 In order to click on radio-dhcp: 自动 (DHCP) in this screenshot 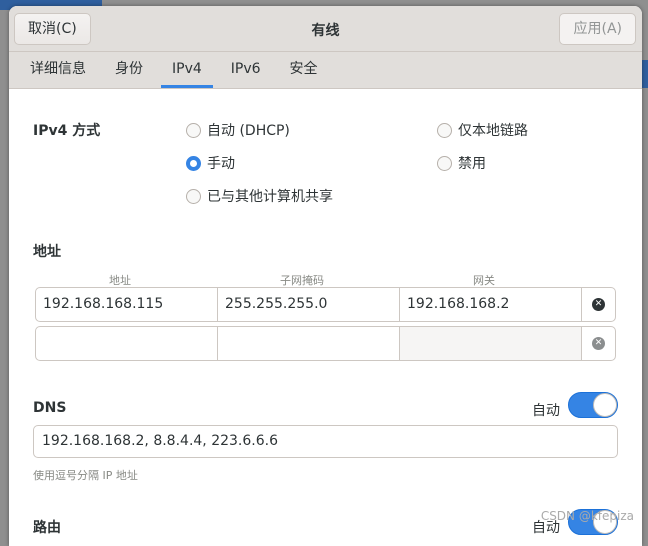, I will do `click(238, 130)`.